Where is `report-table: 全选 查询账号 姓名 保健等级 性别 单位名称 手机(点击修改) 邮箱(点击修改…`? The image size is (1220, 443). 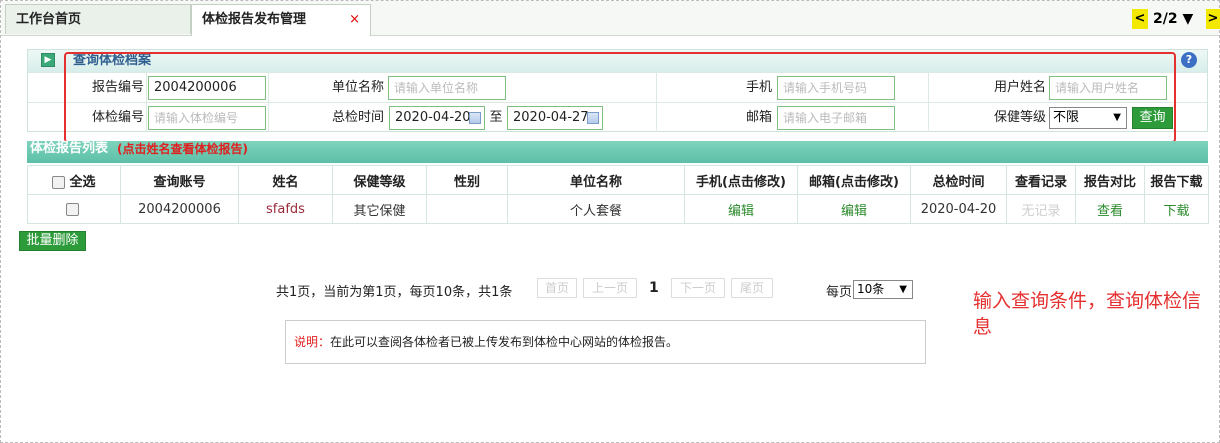
report-table: 全选 查询账号 姓名 保健等级 性别 单位名称 手机(点击修改) 邮箱(点击修改… is located at coordinates (618, 194).